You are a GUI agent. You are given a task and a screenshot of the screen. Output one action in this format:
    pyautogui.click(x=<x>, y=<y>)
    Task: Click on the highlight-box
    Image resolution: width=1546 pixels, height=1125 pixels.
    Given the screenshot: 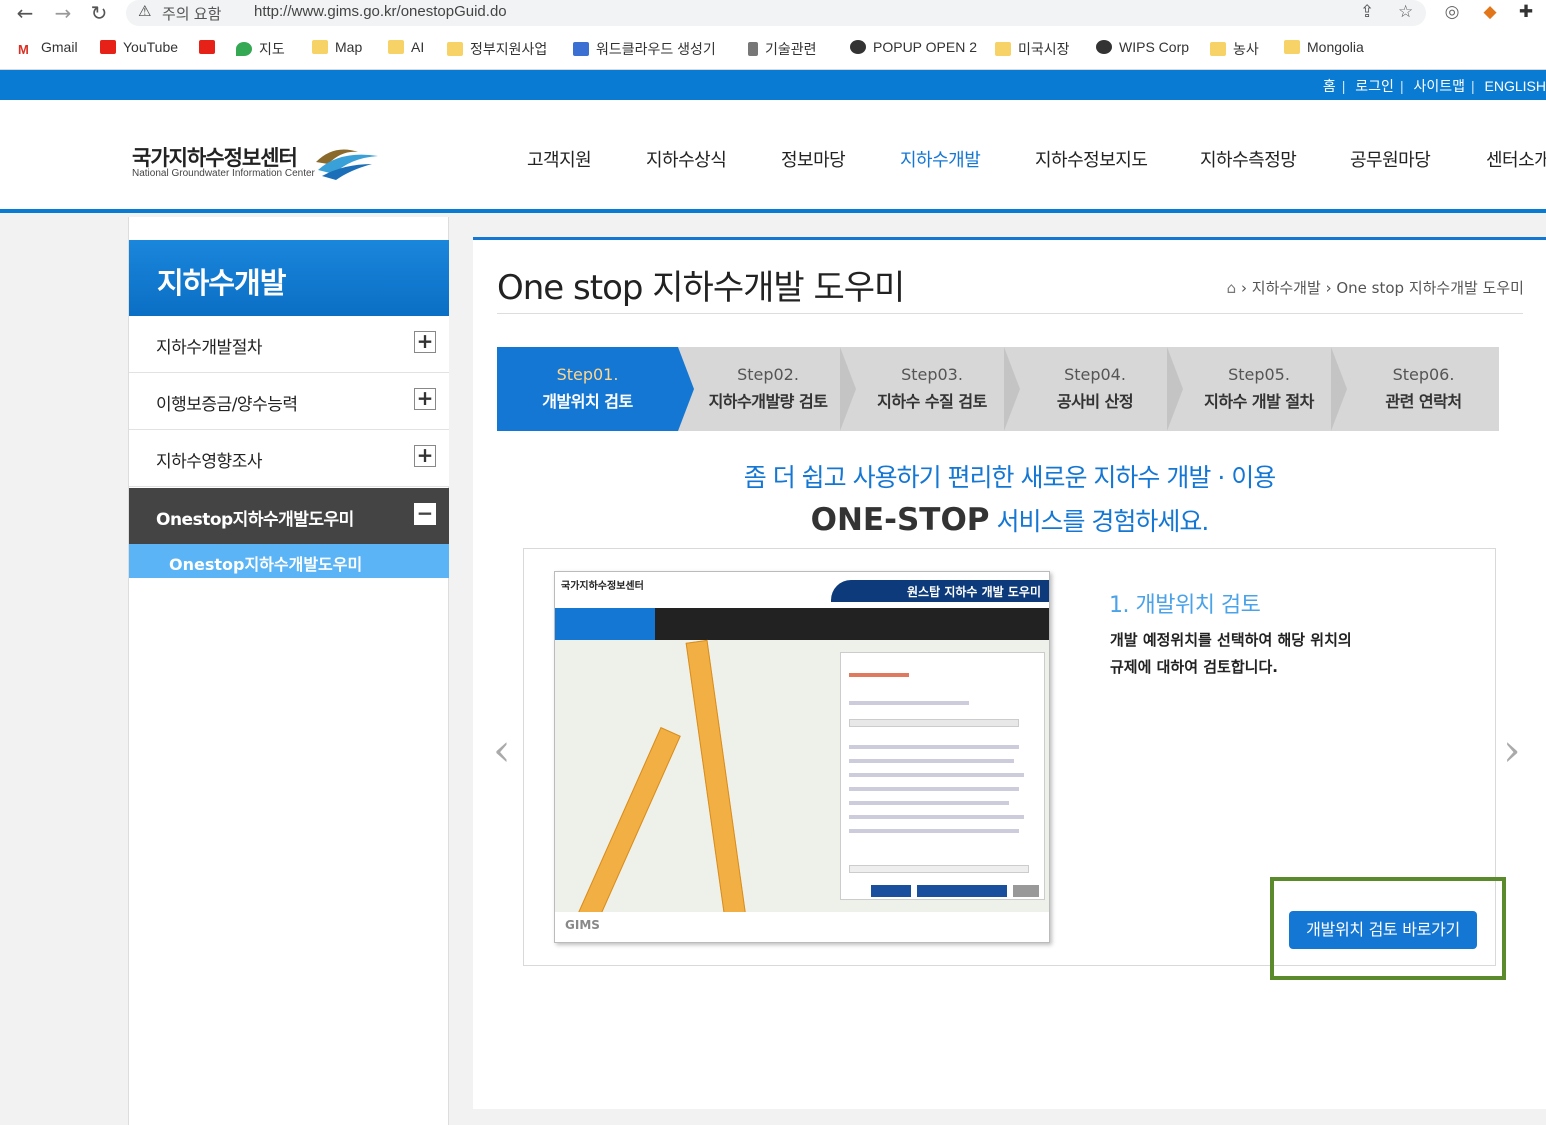 What is the action you would take?
    pyautogui.click(x=1388, y=928)
    